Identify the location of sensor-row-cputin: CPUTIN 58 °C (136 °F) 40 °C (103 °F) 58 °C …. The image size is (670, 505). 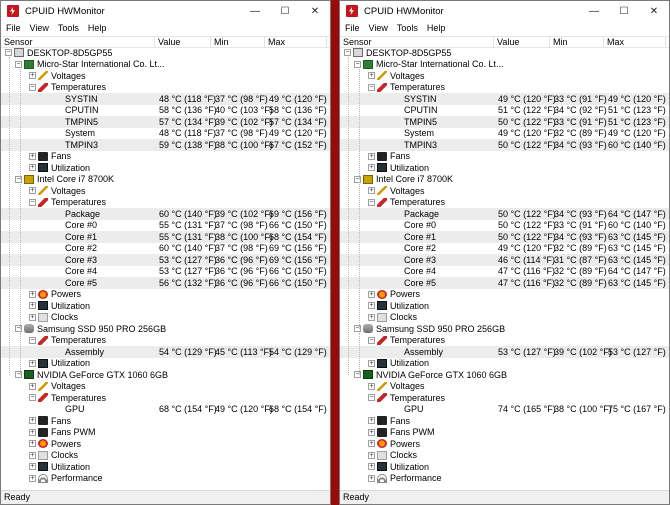
(165, 111).